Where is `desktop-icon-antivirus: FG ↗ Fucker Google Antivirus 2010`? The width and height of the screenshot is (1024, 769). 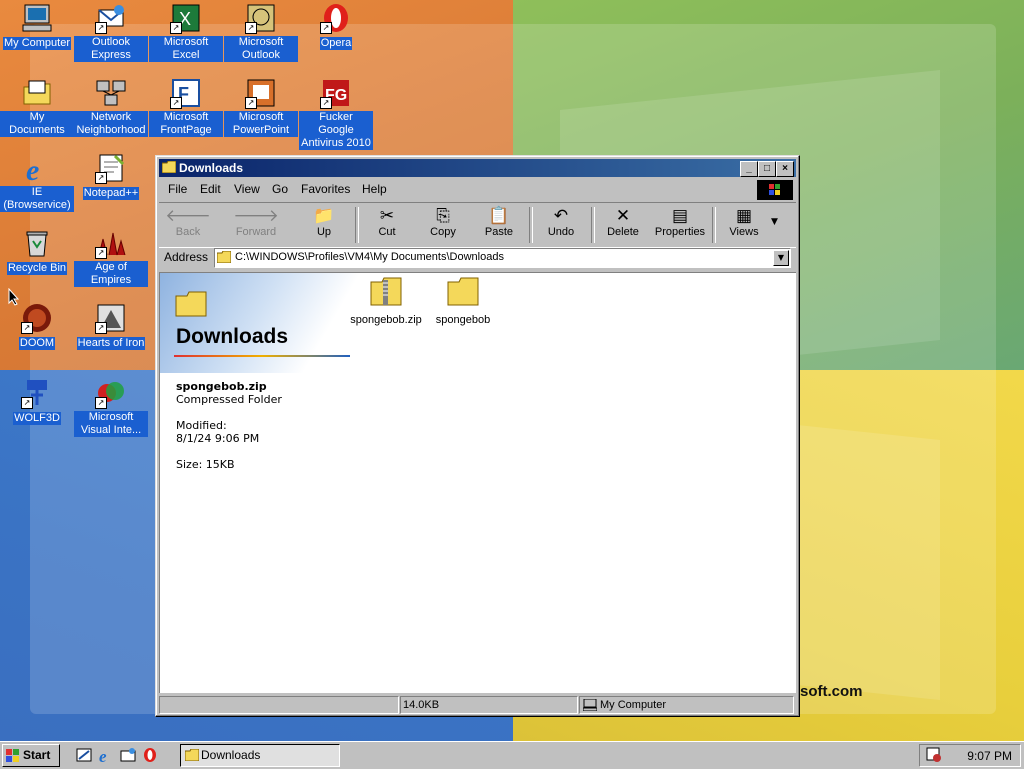 desktop-icon-antivirus: FG ↗ Fucker Google Antivirus 2010 is located at coordinates (336, 113).